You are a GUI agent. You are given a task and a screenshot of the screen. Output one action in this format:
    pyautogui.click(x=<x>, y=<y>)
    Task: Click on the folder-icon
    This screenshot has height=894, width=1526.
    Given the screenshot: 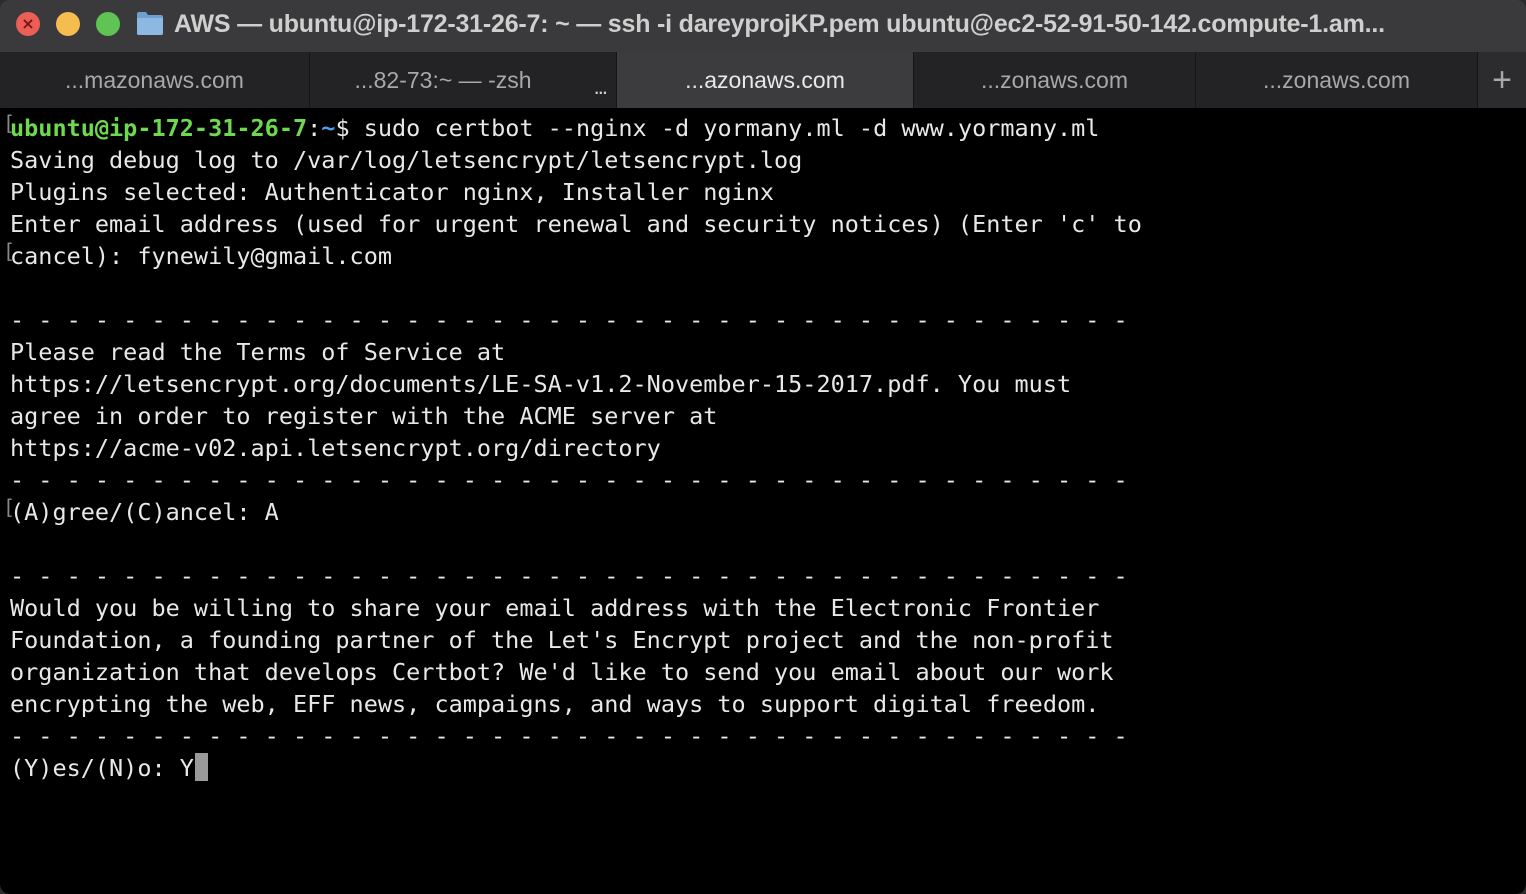 What is the action you would take?
    pyautogui.click(x=150, y=23)
    